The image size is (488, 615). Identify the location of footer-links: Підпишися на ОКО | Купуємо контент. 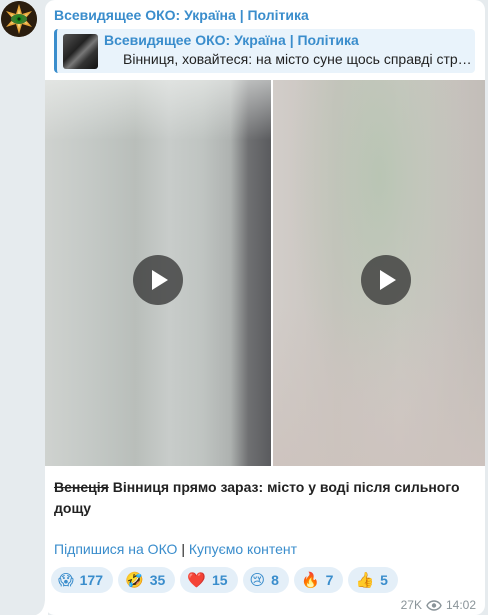
(175, 549).